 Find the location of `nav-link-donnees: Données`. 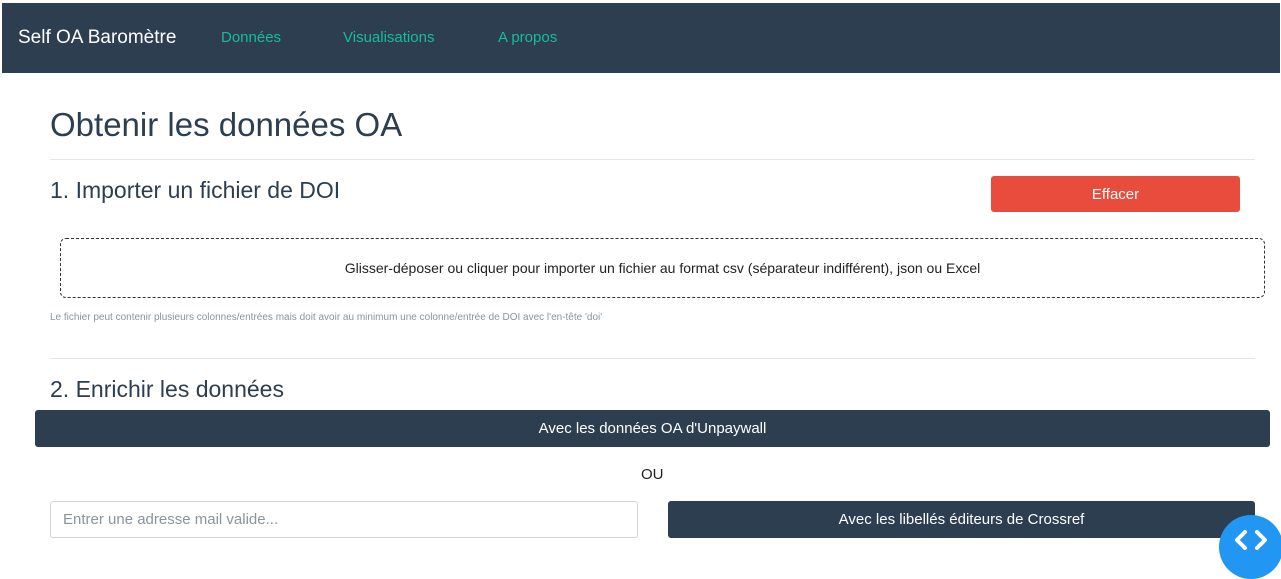

nav-link-donnees: Données is located at coordinates (251, 38).